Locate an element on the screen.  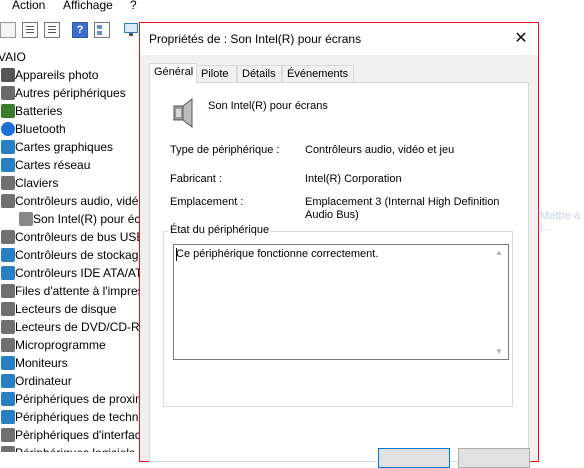
tree-item-label: Ordinateur is located at coordinates (43, 381).